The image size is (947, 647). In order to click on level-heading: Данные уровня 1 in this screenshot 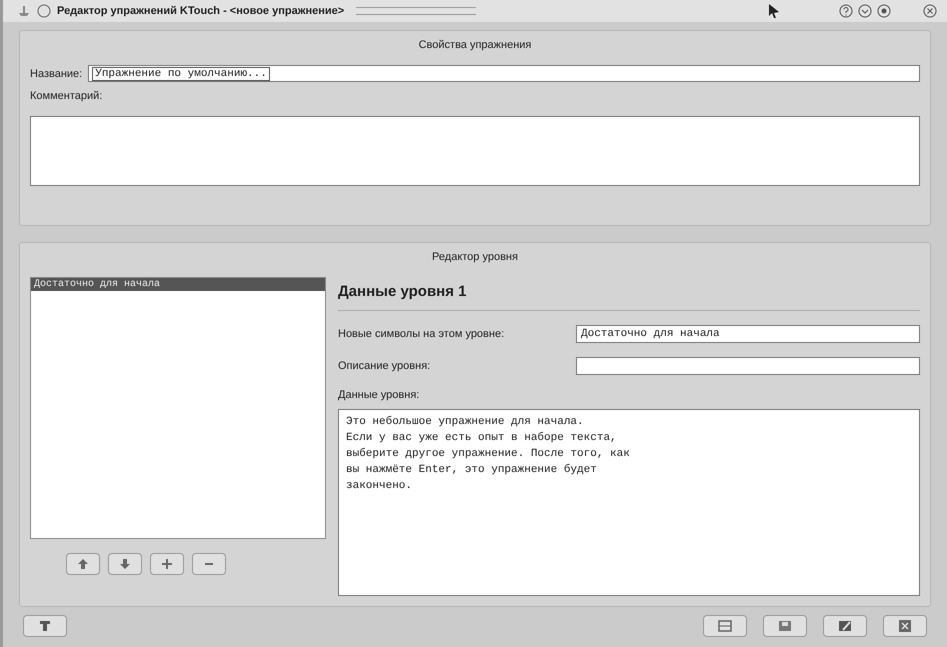, I will do `click(629, 294)`.